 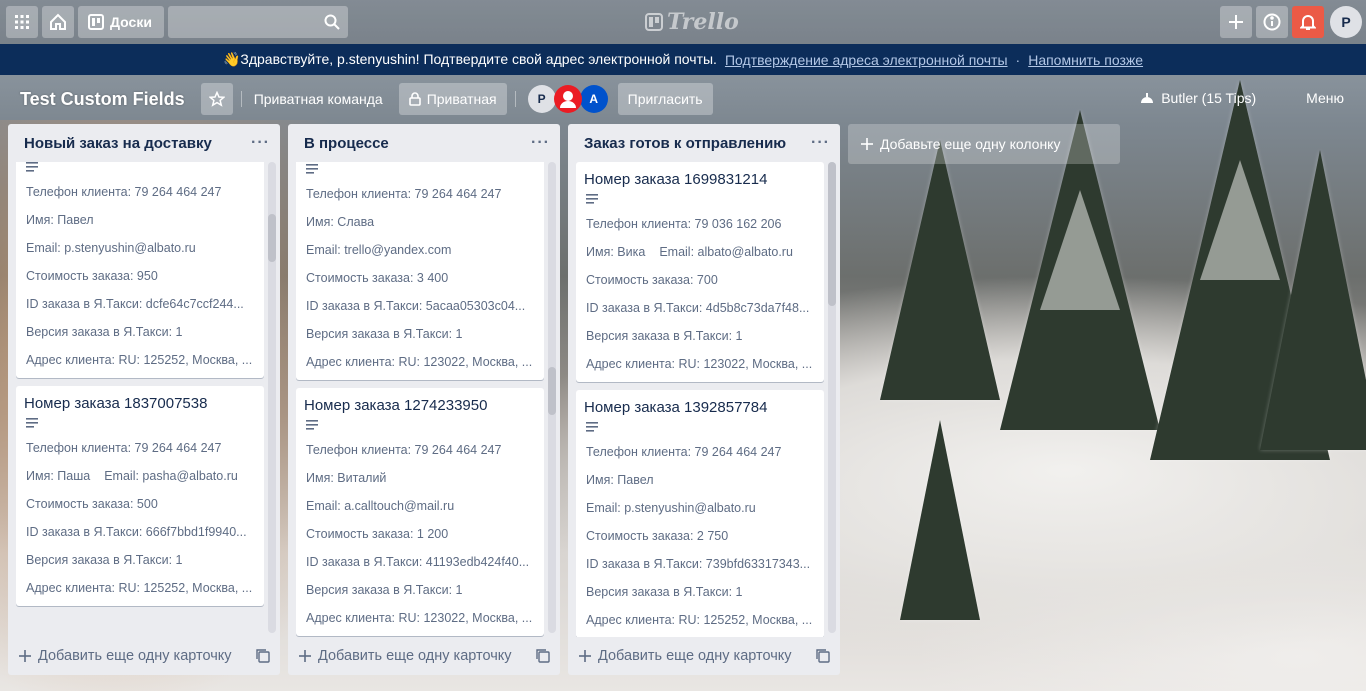 What do you see at coordinates (102, 99) in the screenshot?
I see `board-title: Test Custom Fields` at bounding box center [102, 99].